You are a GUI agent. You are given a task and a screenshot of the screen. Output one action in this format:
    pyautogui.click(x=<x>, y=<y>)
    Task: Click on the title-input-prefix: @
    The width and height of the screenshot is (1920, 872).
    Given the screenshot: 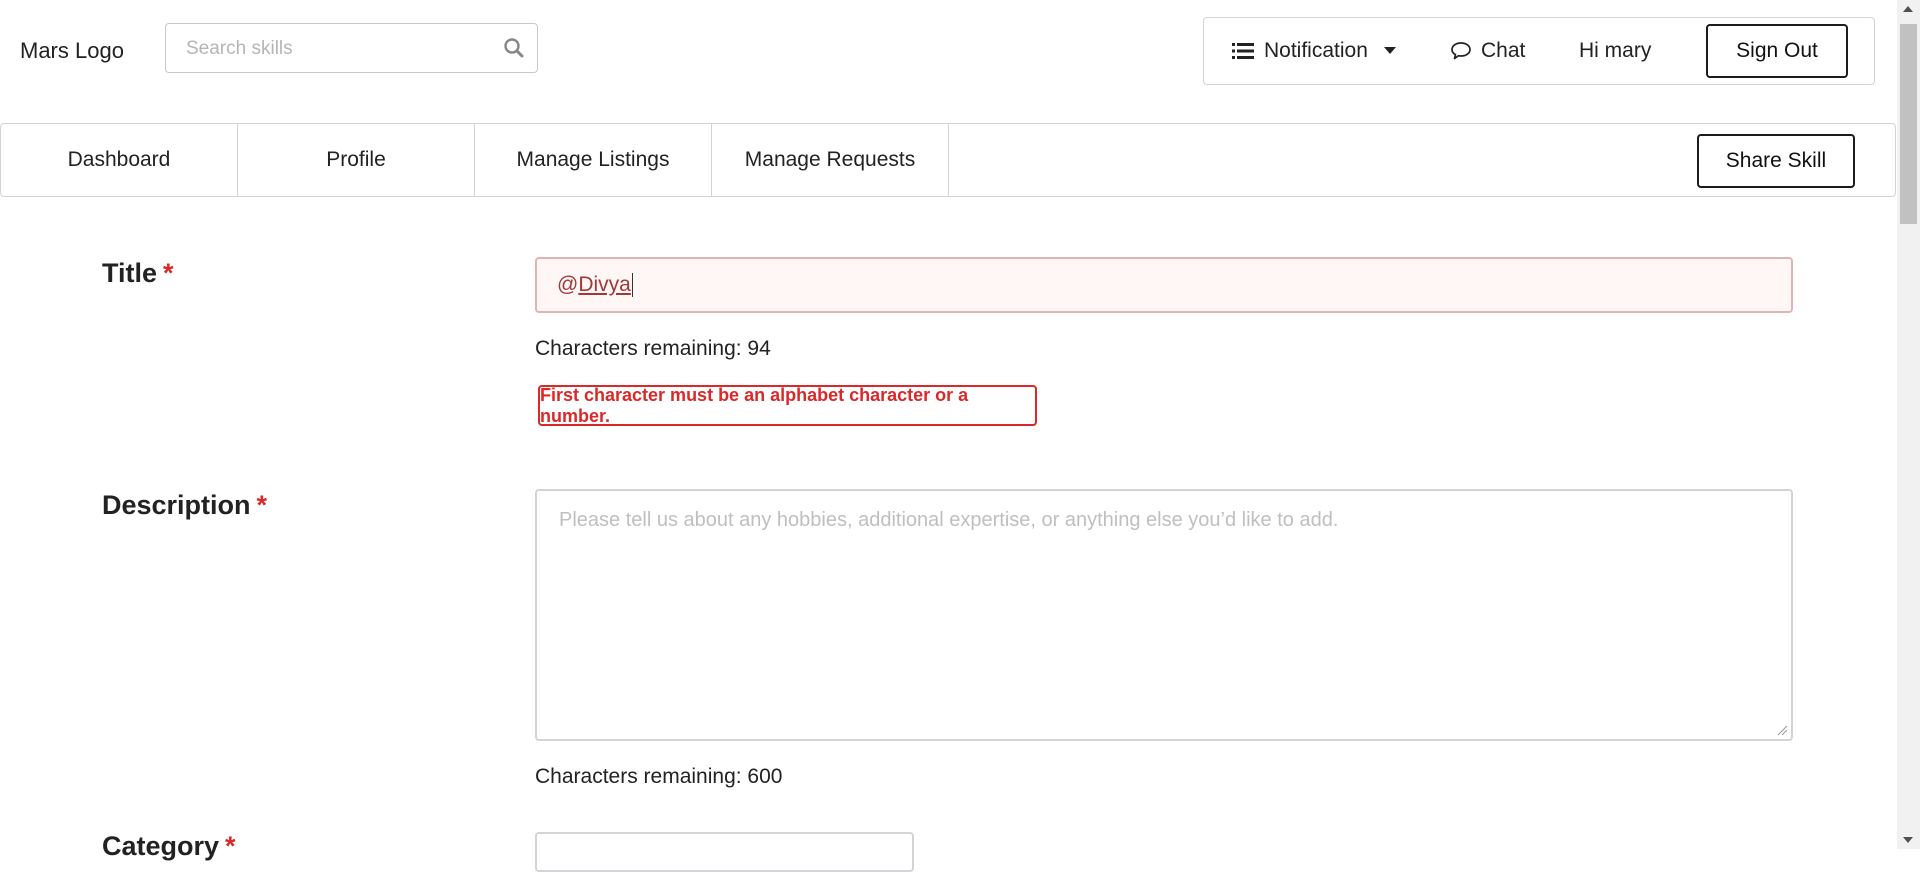 What is the action you would take?
    pyautogui.click(x=568, y=284)
    